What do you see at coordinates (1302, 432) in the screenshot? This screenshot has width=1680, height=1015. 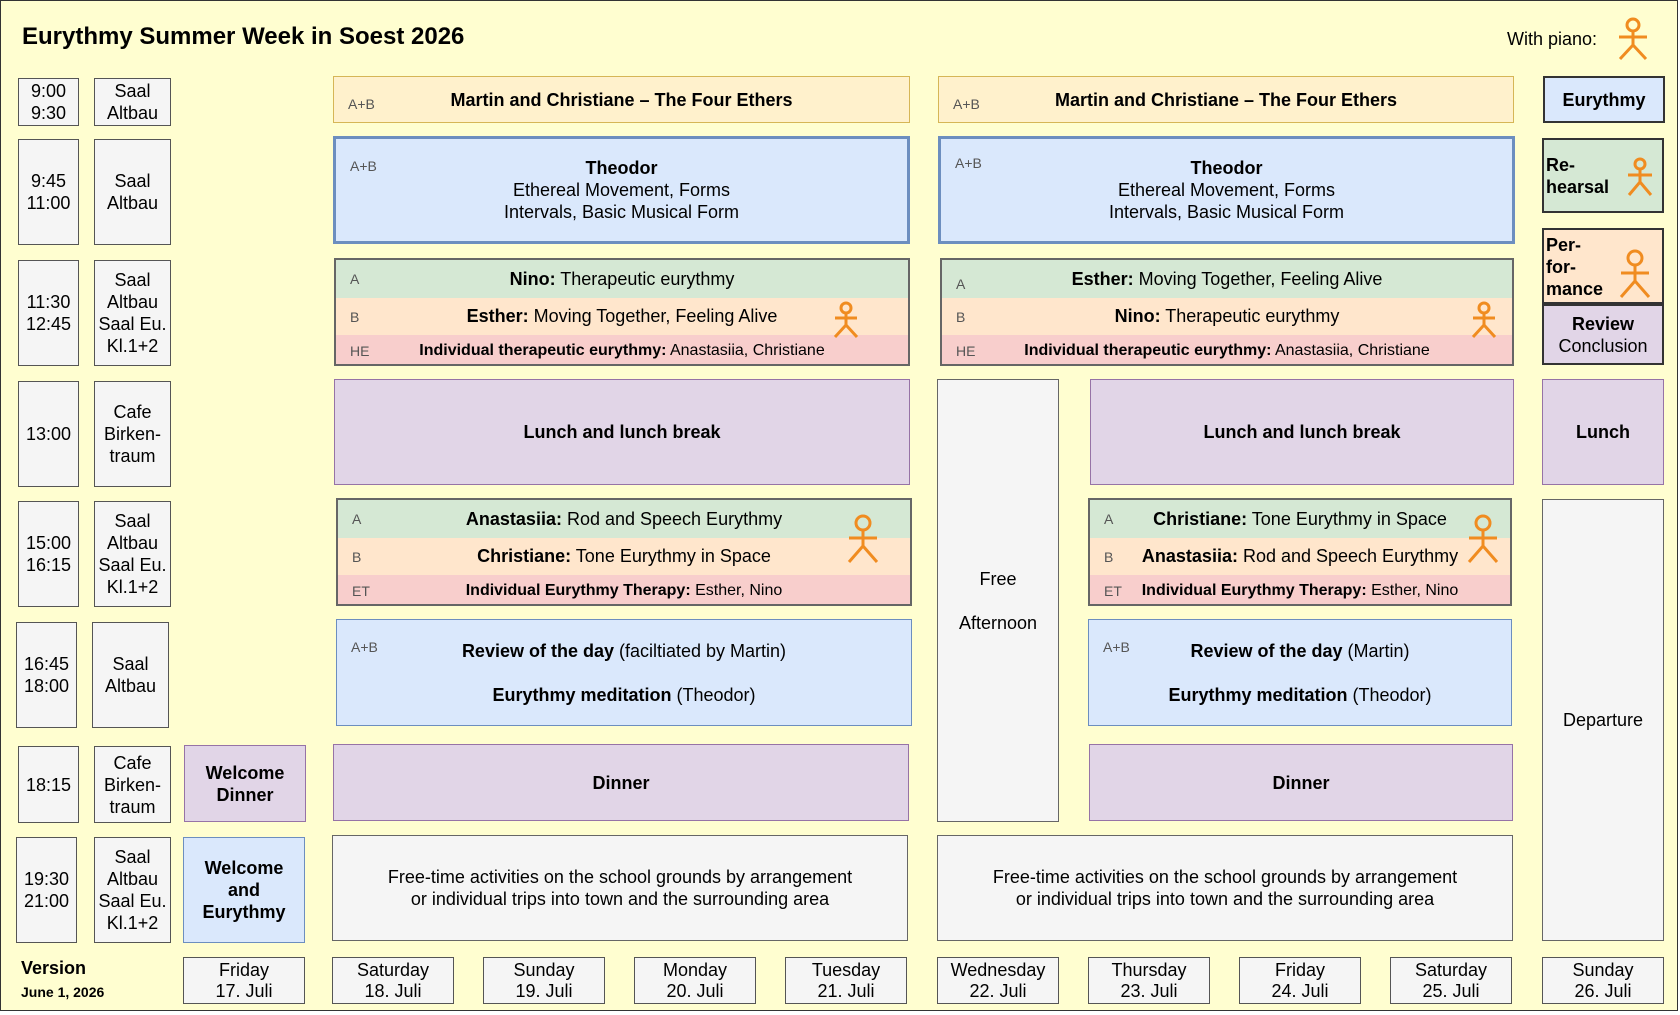 I see `lunch-break: Lunch and lunch break` at bounding box center [1302, 432].